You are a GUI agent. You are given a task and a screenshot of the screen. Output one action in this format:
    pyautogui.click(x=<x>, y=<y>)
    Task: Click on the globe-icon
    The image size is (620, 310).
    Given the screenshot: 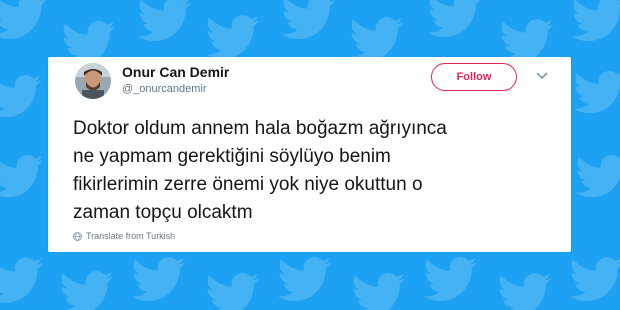 What is the action you would take?
    pyautogui.click(x=77, y=236)
    